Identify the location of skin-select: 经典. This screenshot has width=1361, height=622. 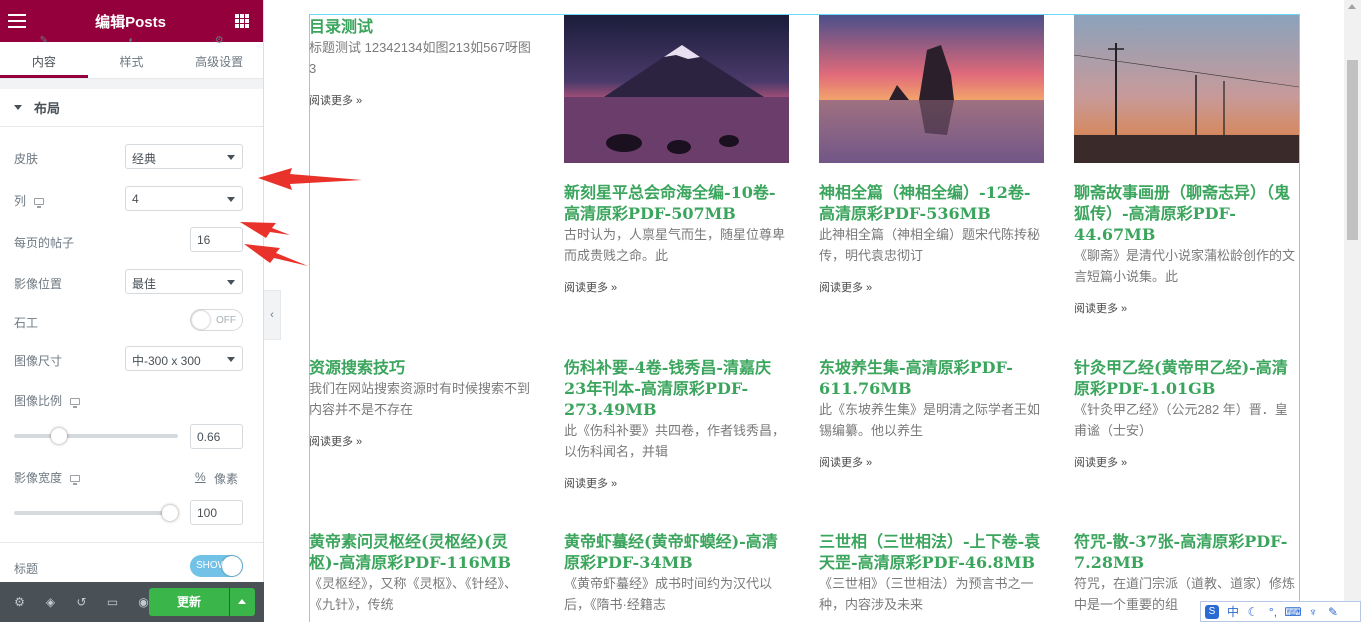
(184, 156).